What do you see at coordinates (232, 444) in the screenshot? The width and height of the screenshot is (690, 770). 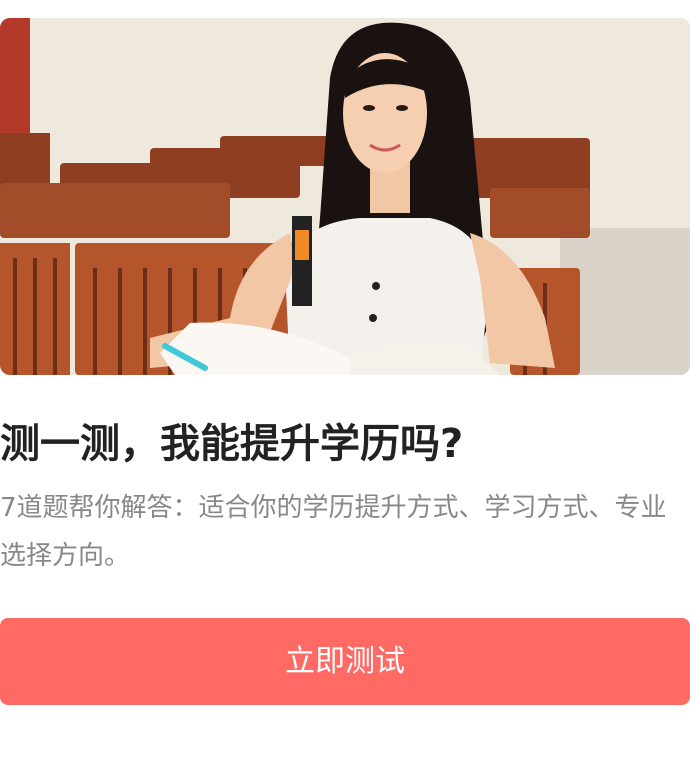 I see `quiz-title: 测一测，我能提升学历吗?` at bounding box center [232, 444].